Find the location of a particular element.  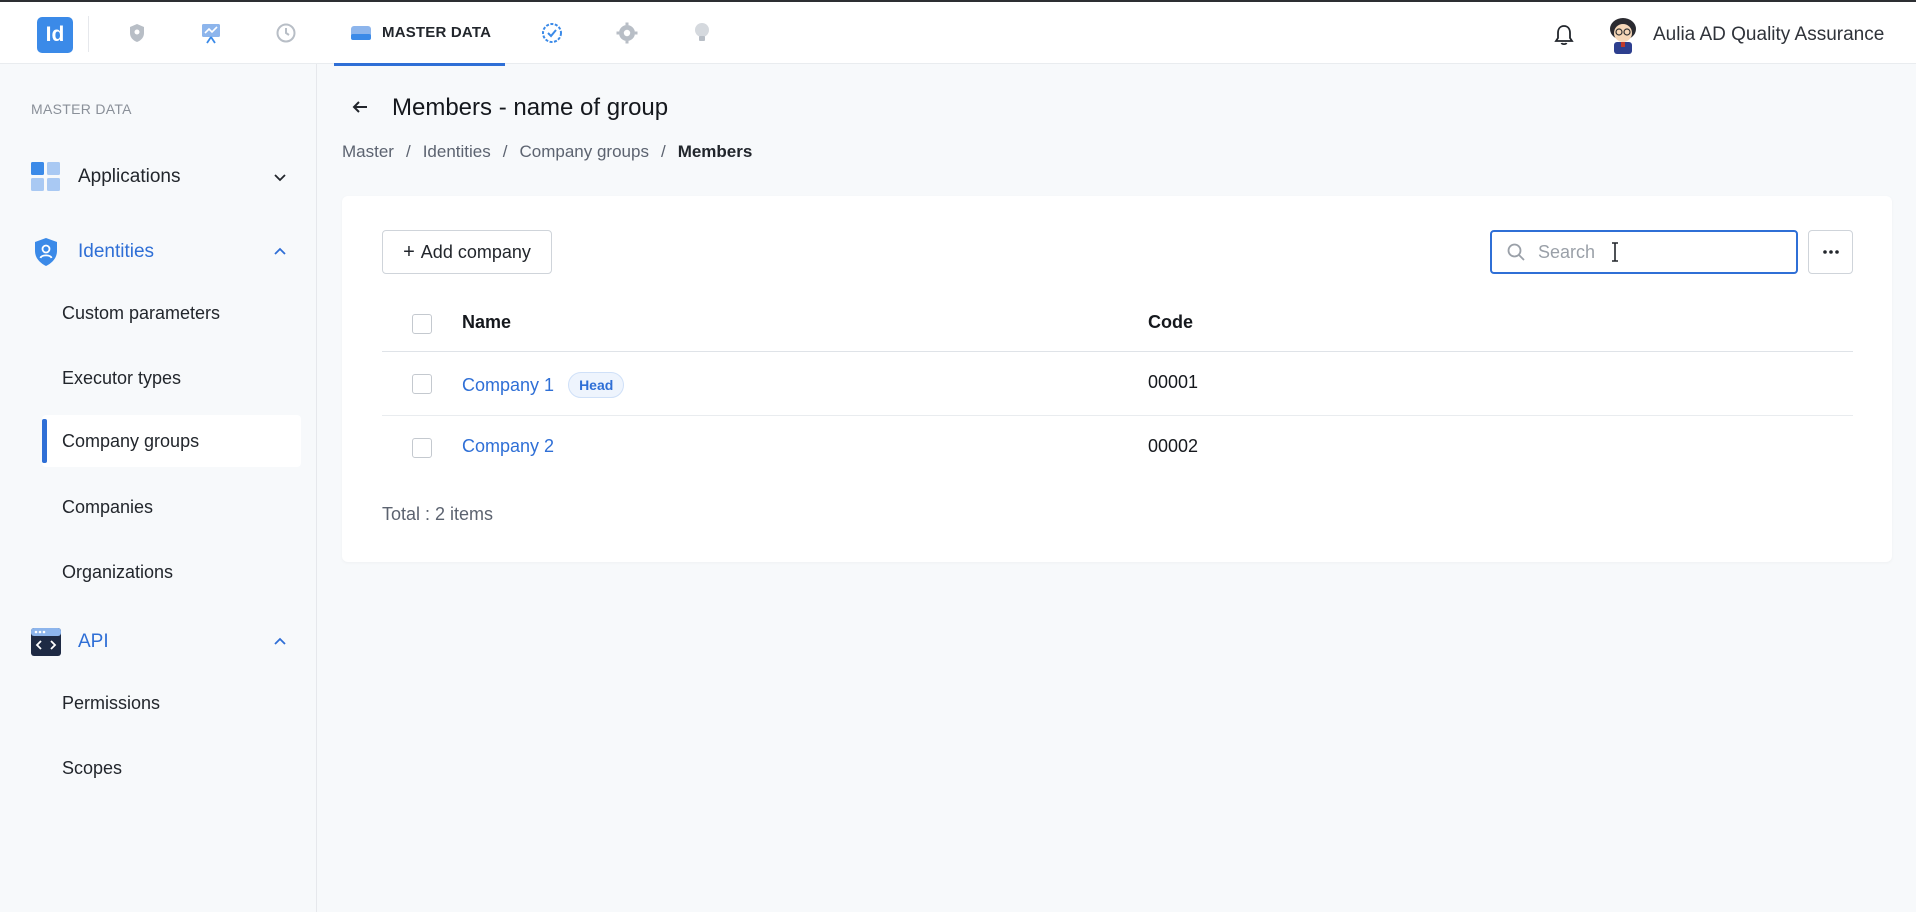

breadcrumb-members: Members is located at coordinates (715, 151).